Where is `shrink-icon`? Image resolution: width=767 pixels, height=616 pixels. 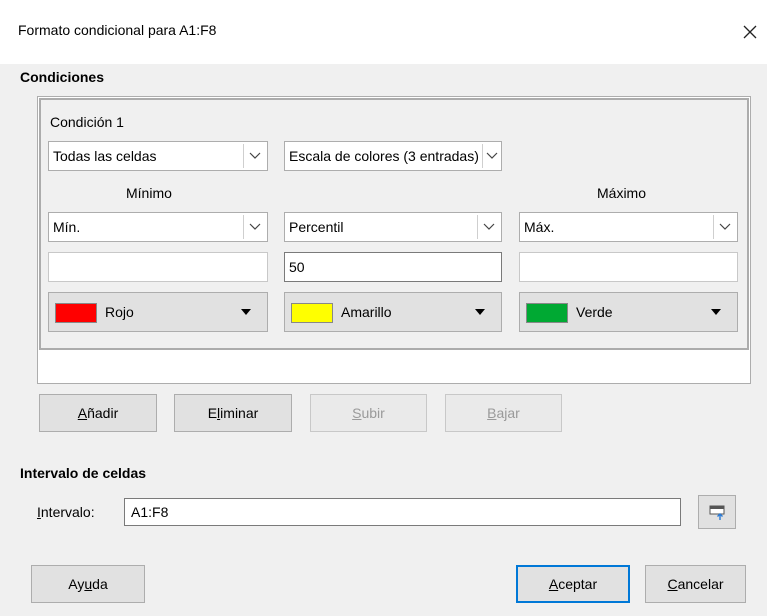 shrink-icon is located at coordinates (717, 512).